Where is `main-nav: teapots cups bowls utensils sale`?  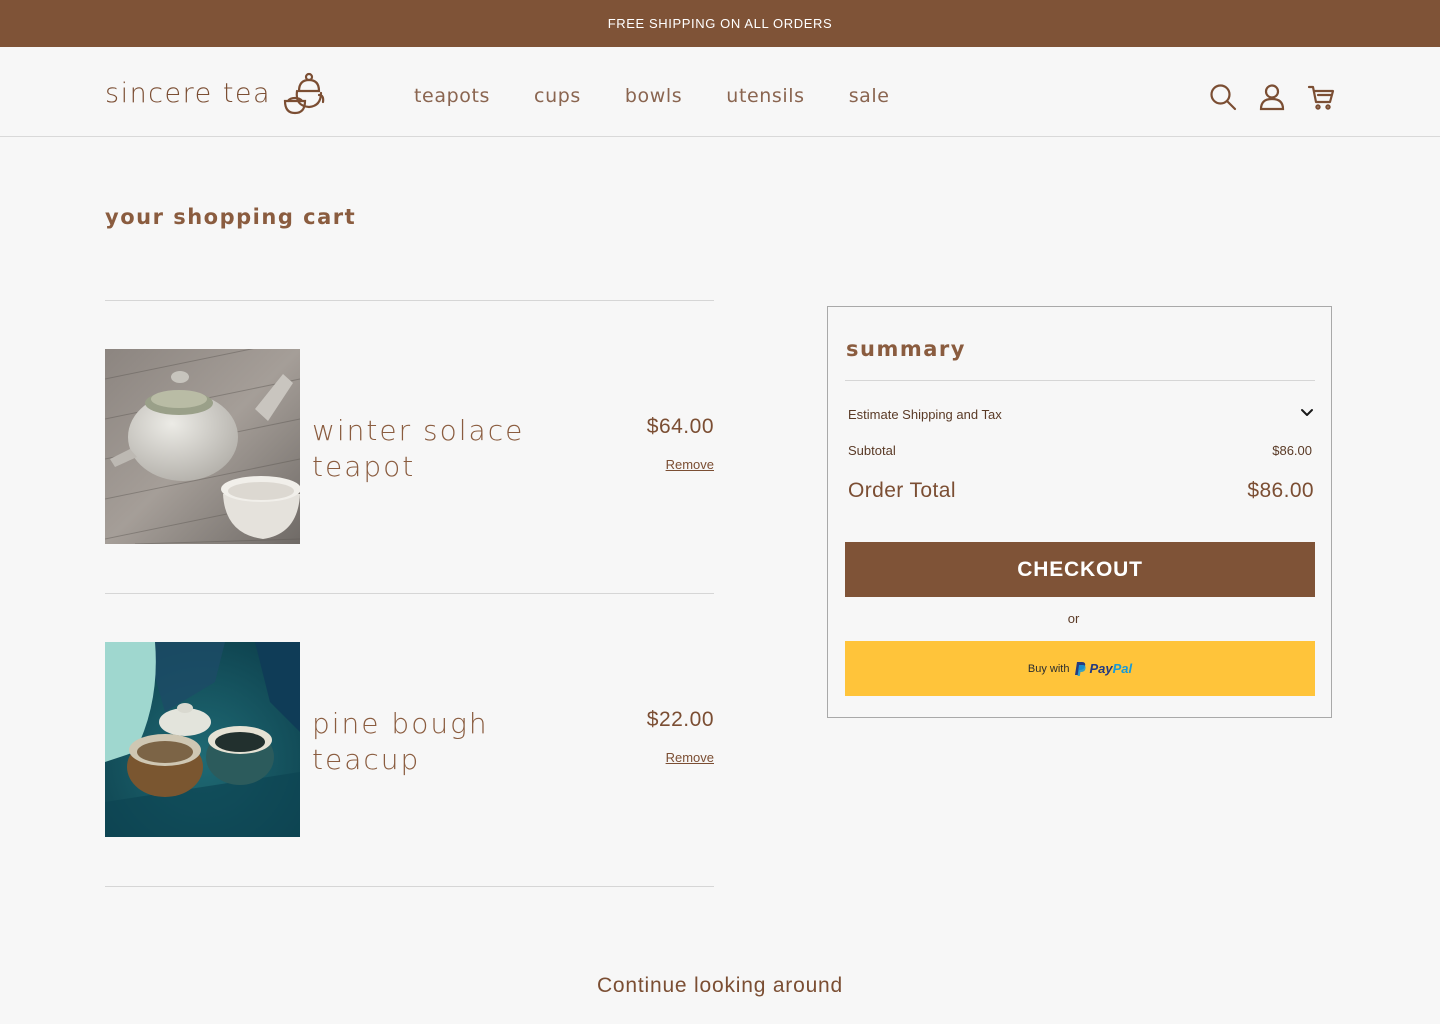
main-nav: teapots cups bowls utensils sale is located at coordinates (674, 96).